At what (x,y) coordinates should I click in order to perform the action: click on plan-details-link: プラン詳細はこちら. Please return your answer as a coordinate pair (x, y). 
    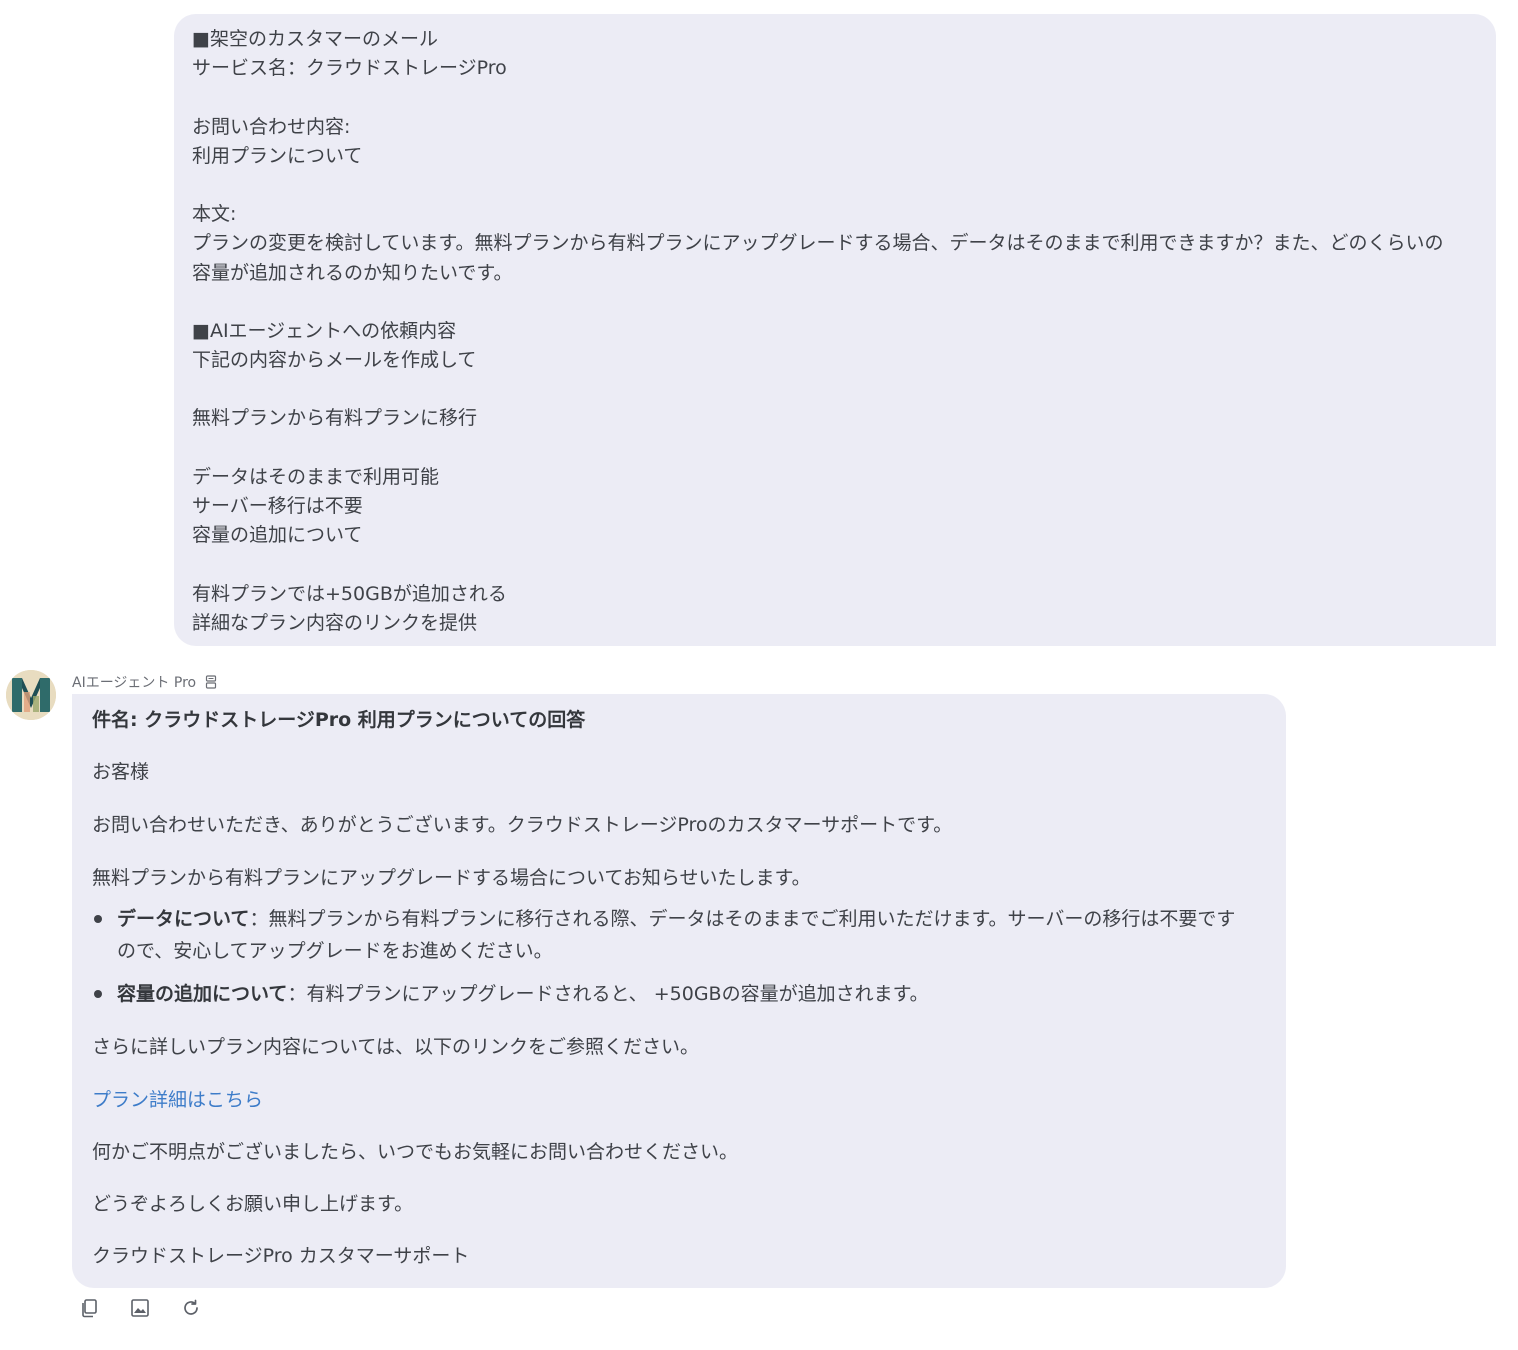
    Looking at the image, I should click on (177, 1100).